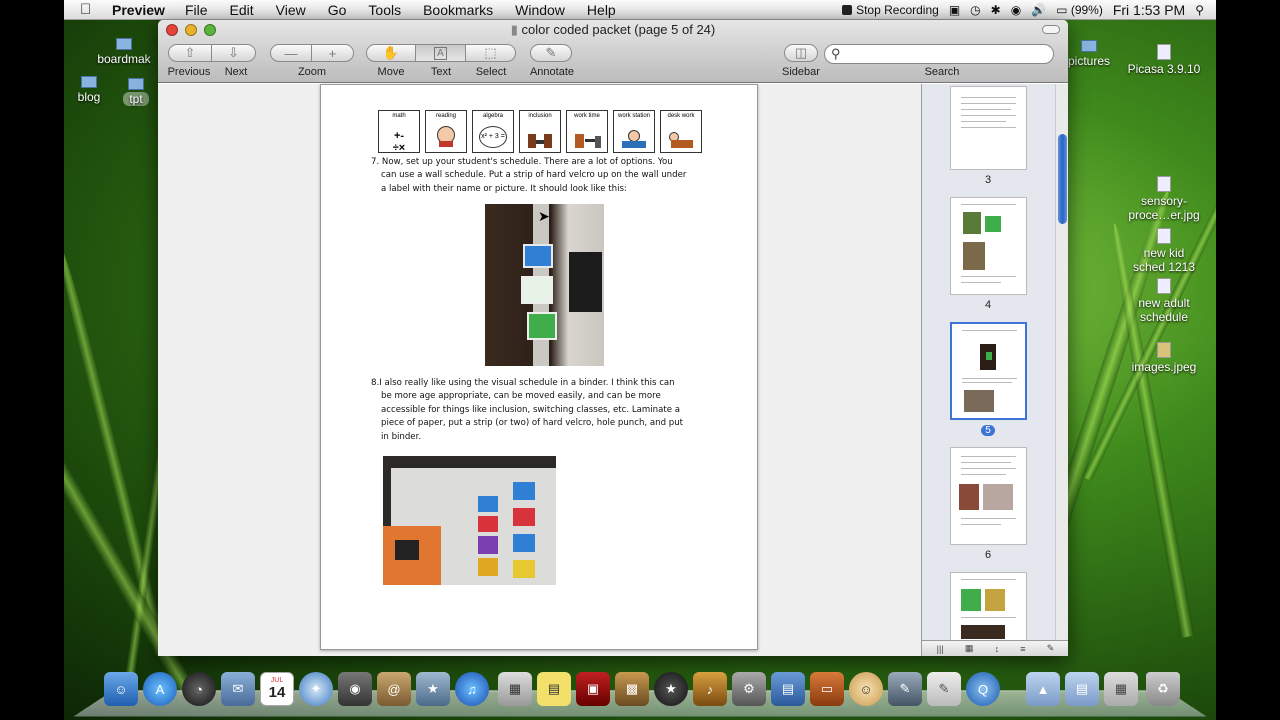 Image resolution: width=1280 pixels, height=720 pixels. What do you see at coordinates (540, 116) in the screenshot?
I see `symbol-label: inclusion` at bounding box center [540, 116].